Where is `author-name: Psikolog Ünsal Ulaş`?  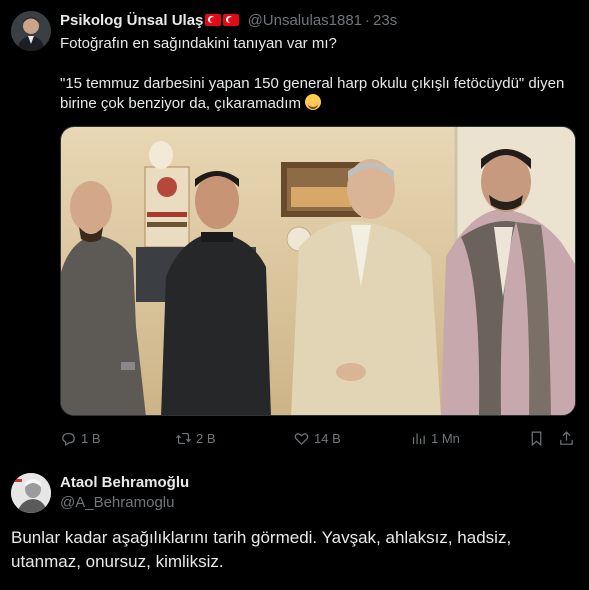
author-name: Psikolog Ünsal Ulaş is located at coordinates (131, 20).